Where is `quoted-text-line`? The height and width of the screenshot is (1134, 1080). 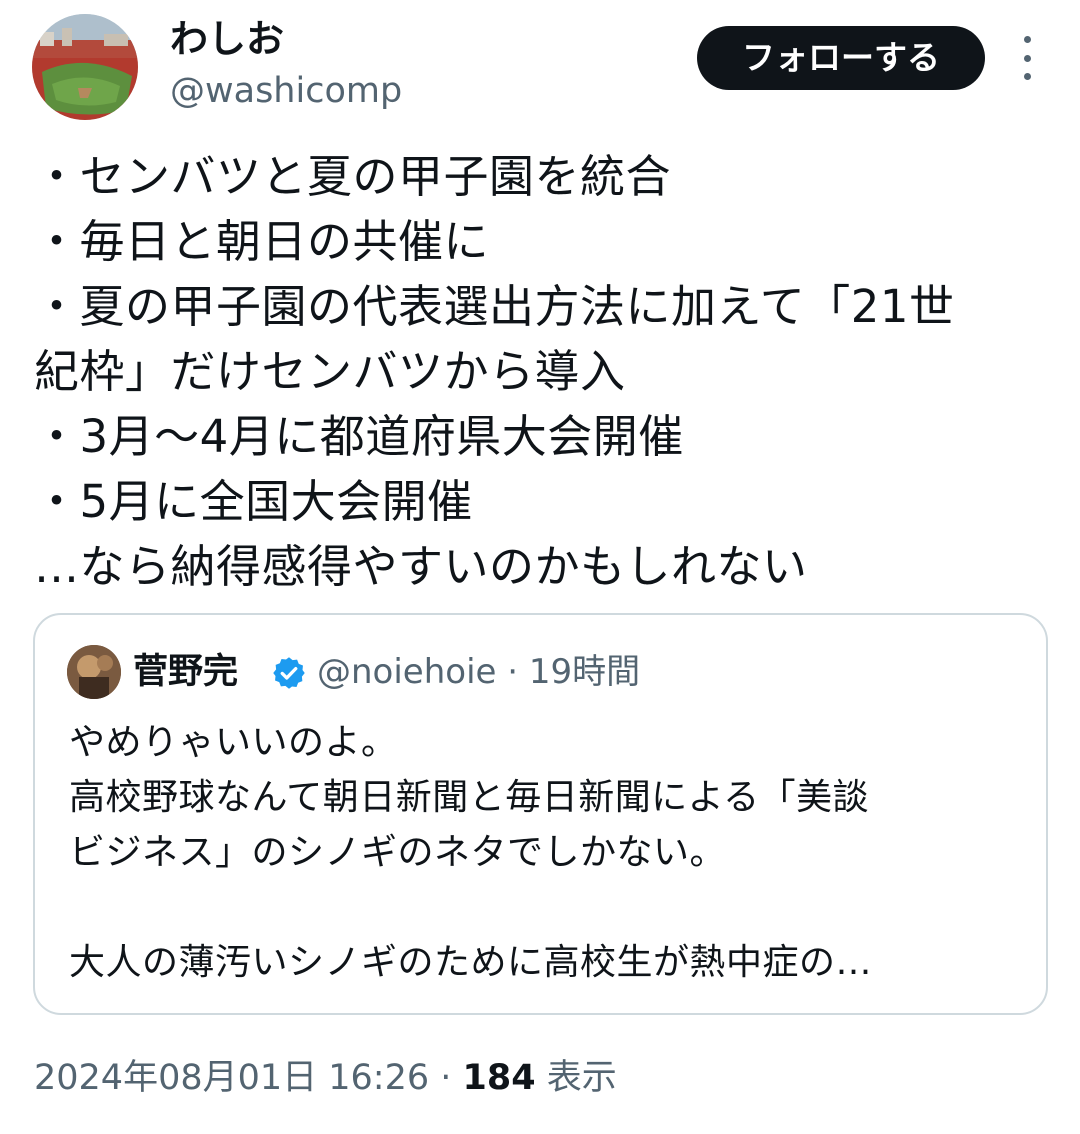
quoted-text-line is located at coordinates (549, 907).